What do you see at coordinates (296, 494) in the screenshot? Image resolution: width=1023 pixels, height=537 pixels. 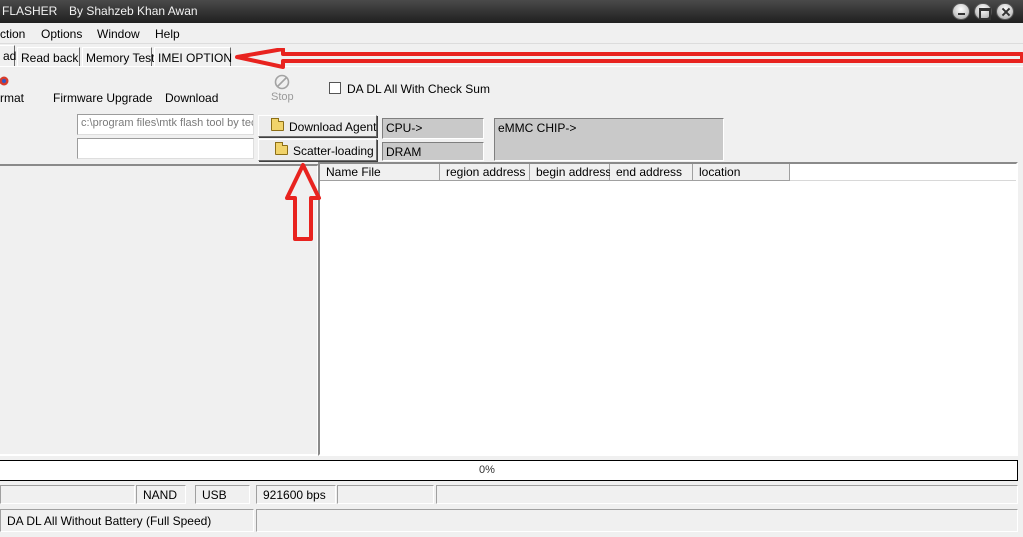 I see `status-baud-rate: 921600 bps` at bounding box center [296, 494].